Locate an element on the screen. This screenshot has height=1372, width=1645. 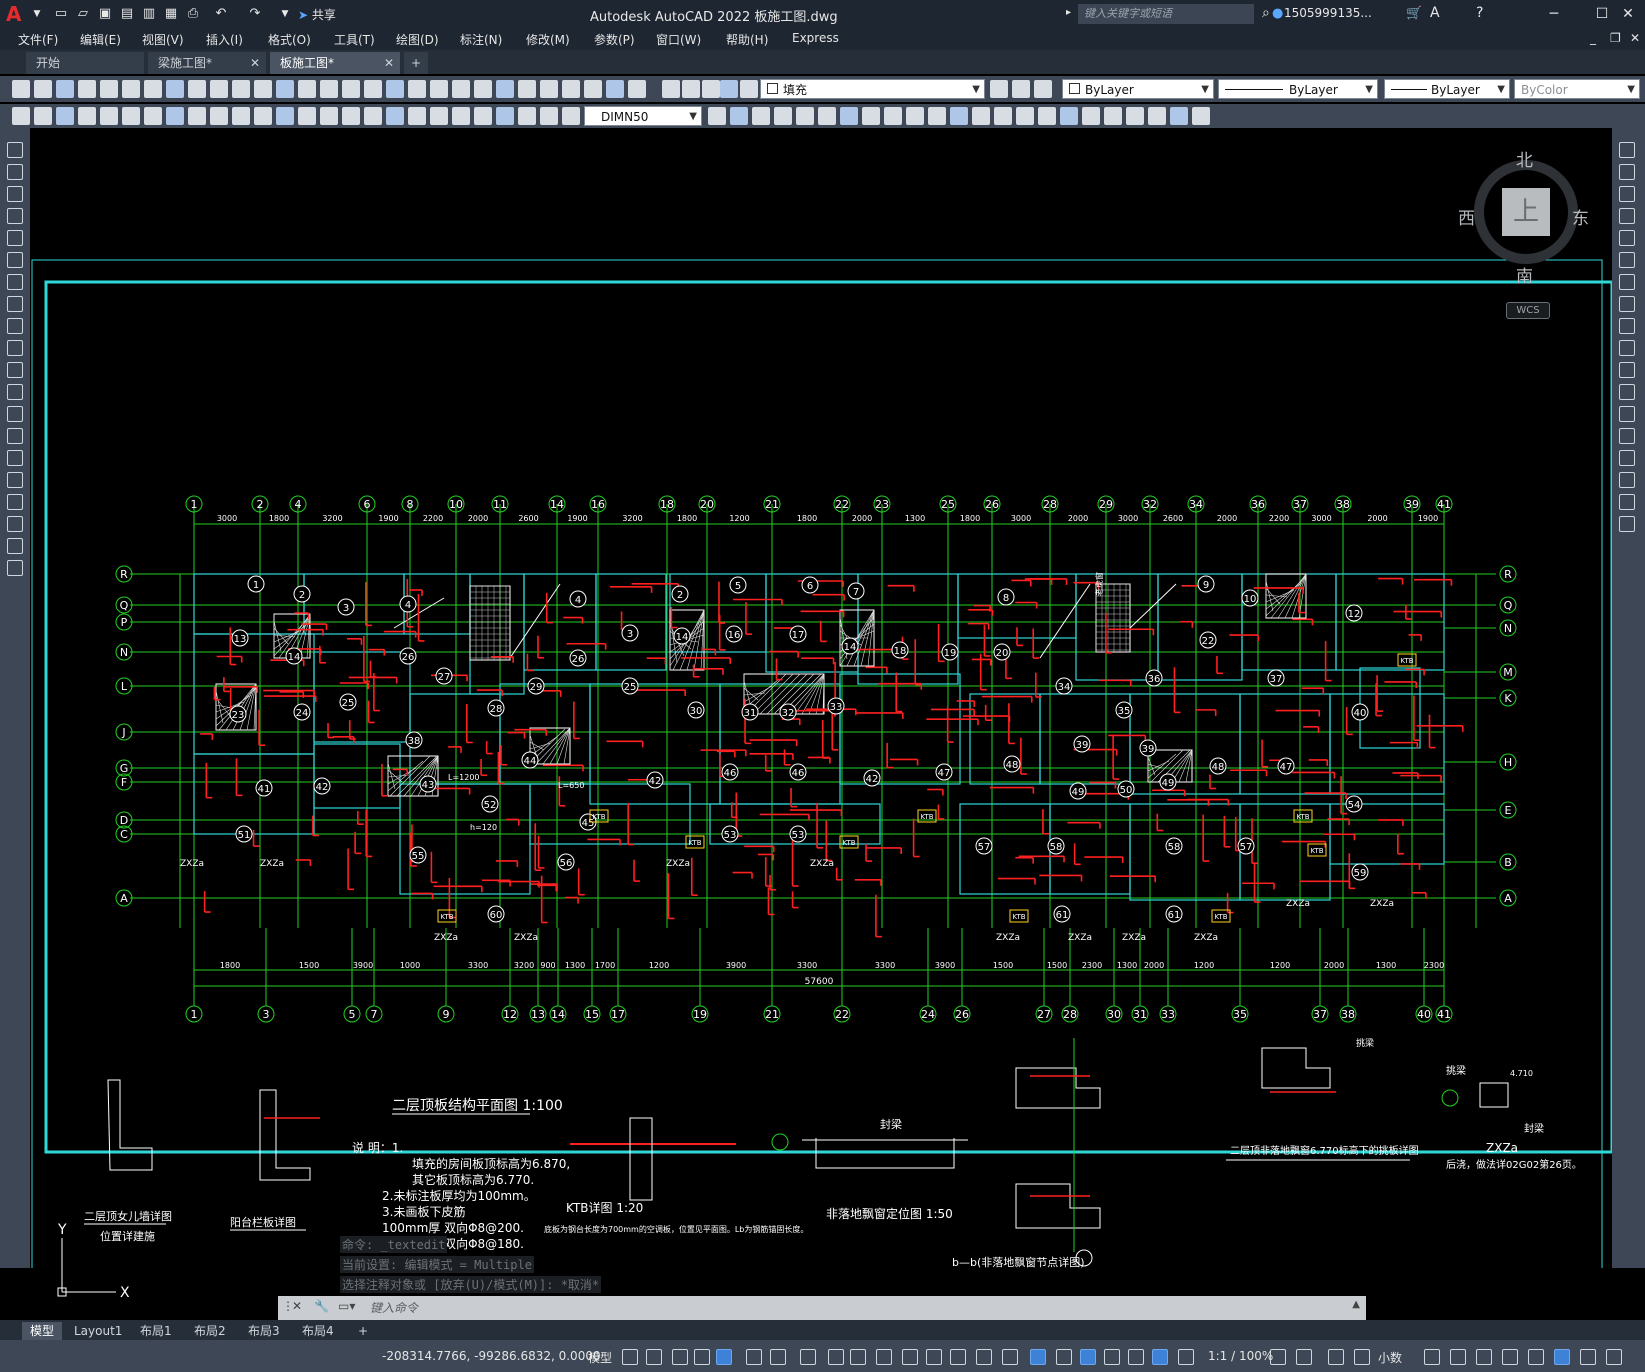
compass-west: 西 is located at coordinates (1466, 216).